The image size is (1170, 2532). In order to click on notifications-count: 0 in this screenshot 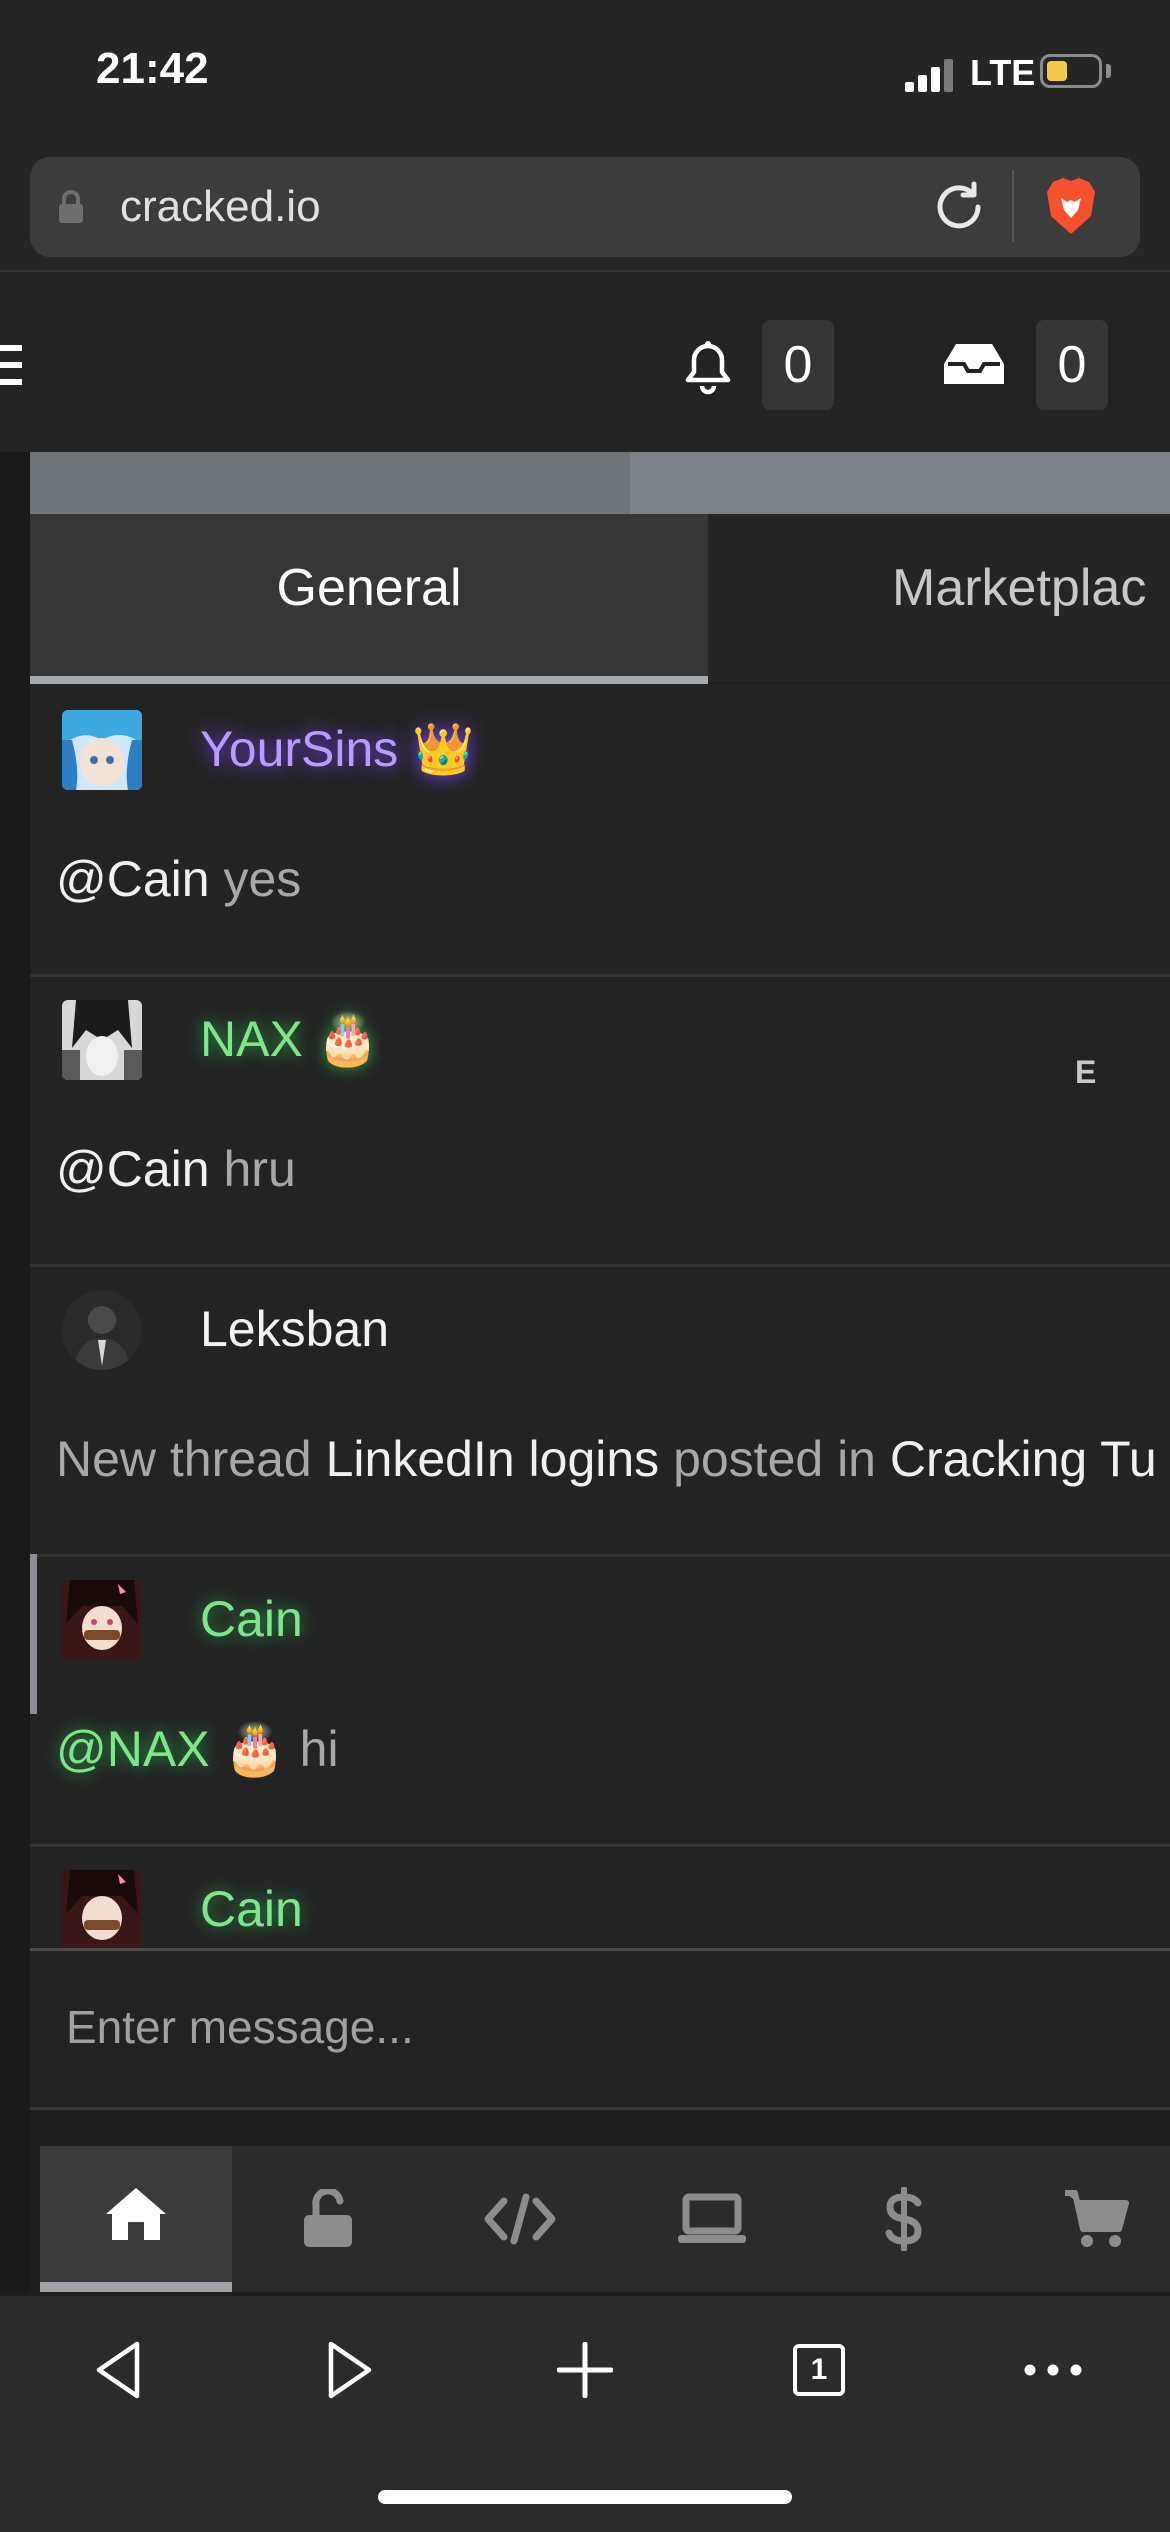, I will do `click(798, 365)`.